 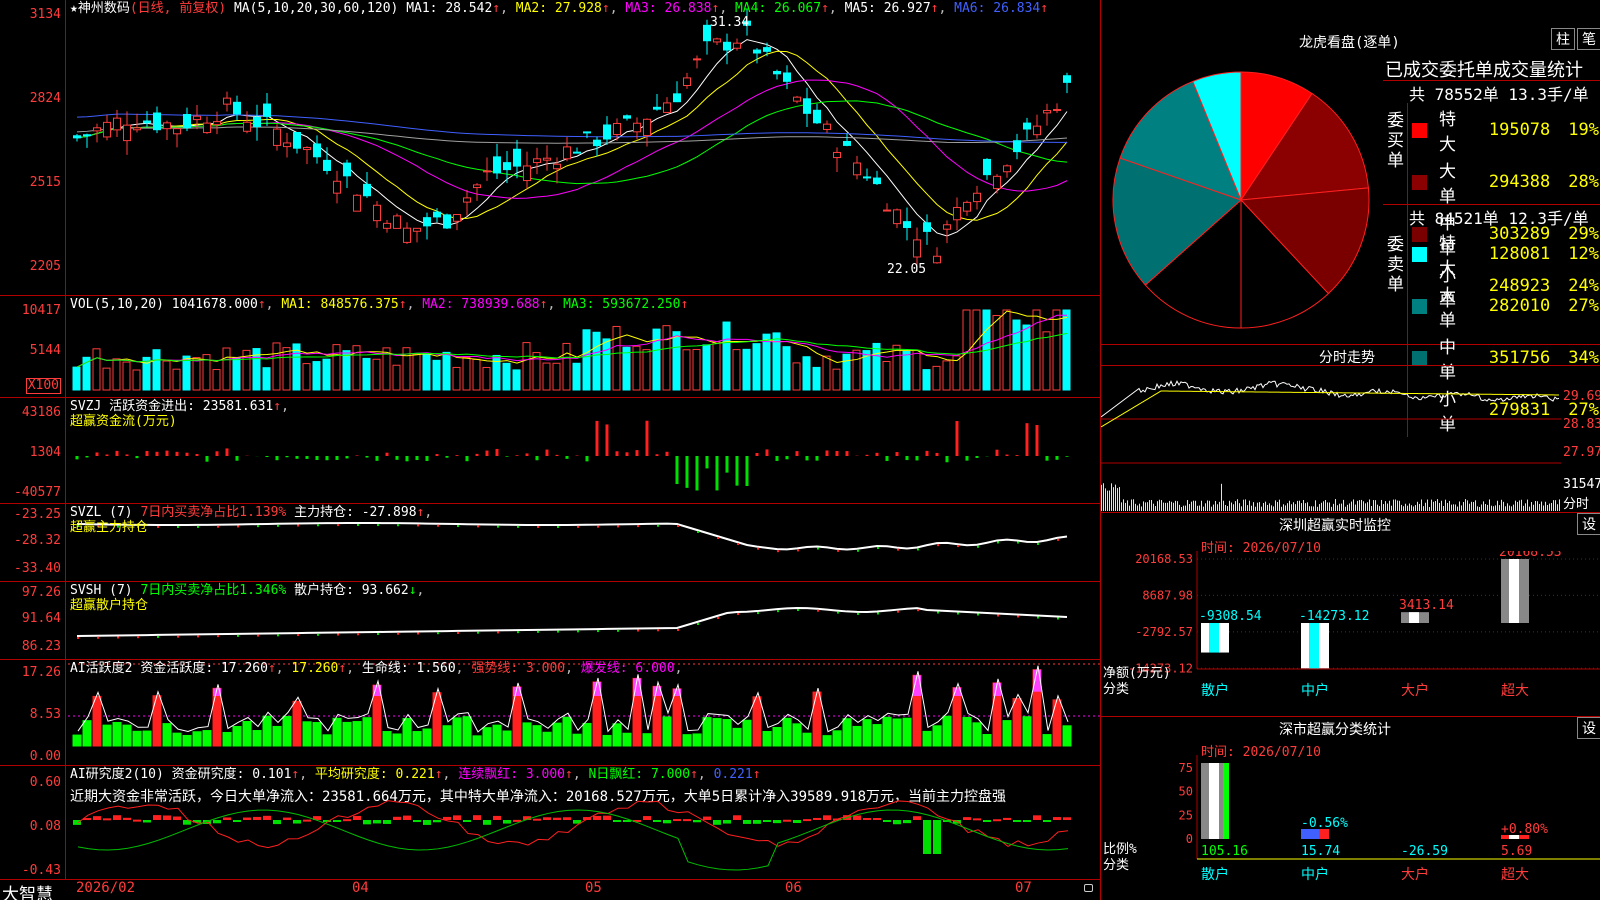 What do you see at coordinates (1226, 801) in the screenshot?
I see `classify-bar-edge` at bounding box center [1226, 801].